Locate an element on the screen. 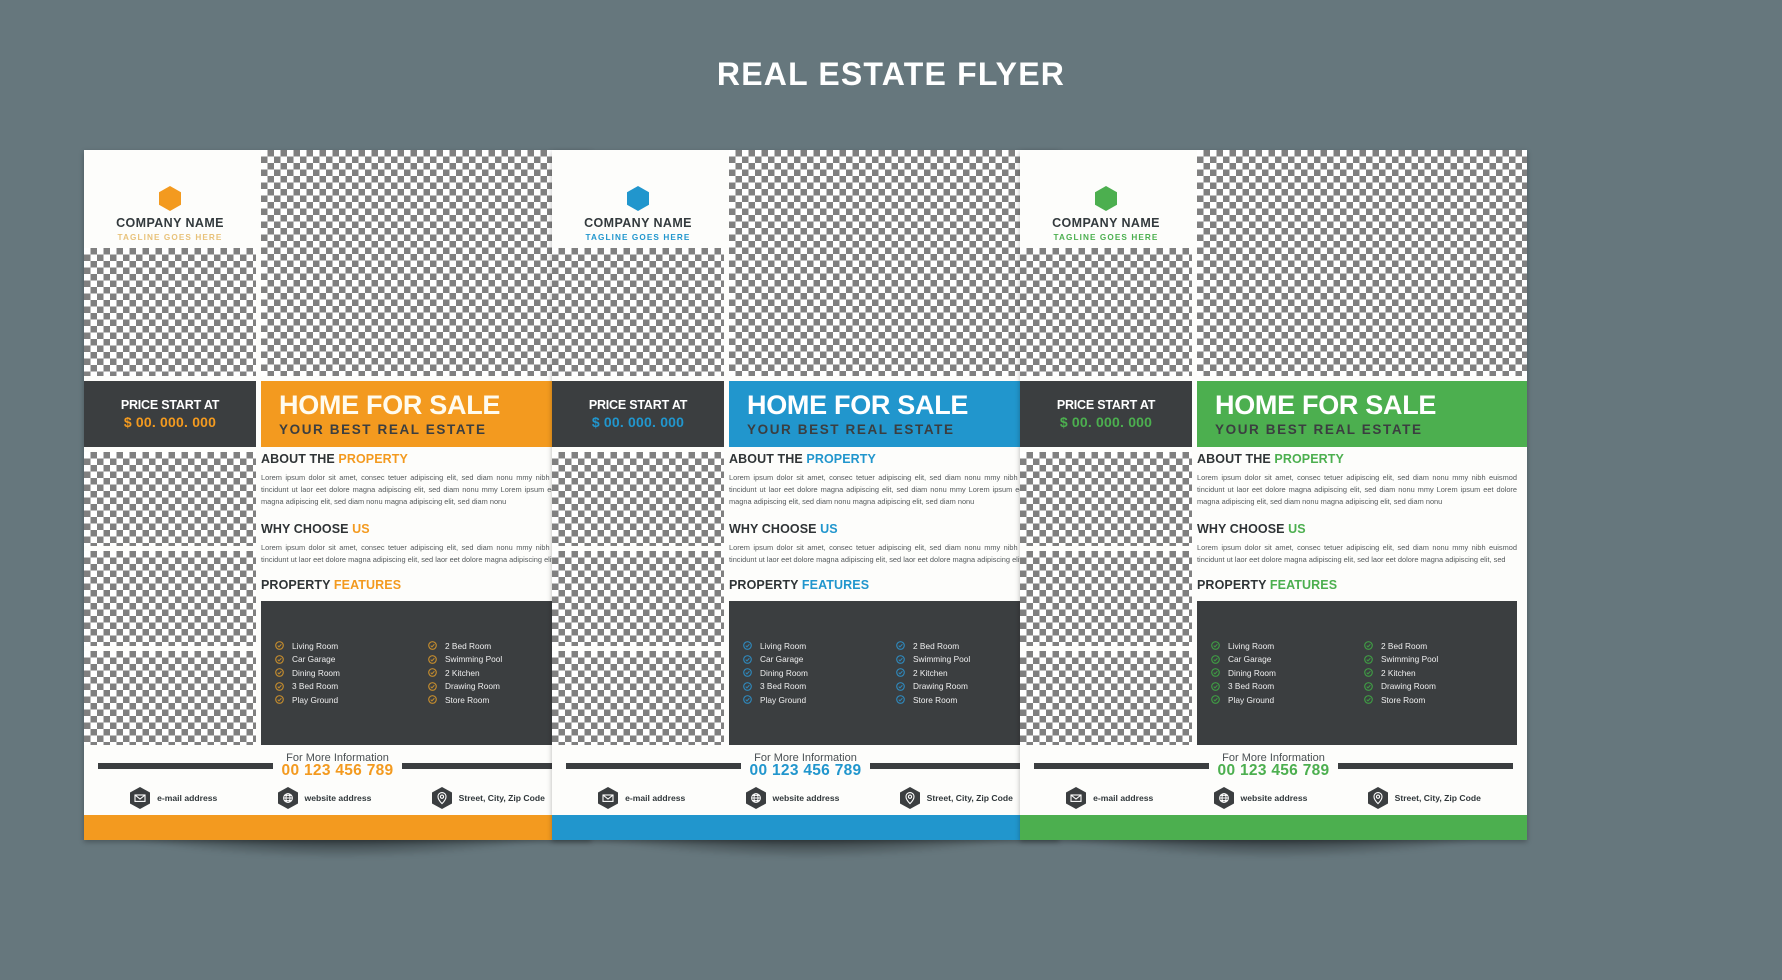 The width and height of the screenshot is (1782, 980). feature-item: 2 Kitchen is located at coordinates (1440, 673).